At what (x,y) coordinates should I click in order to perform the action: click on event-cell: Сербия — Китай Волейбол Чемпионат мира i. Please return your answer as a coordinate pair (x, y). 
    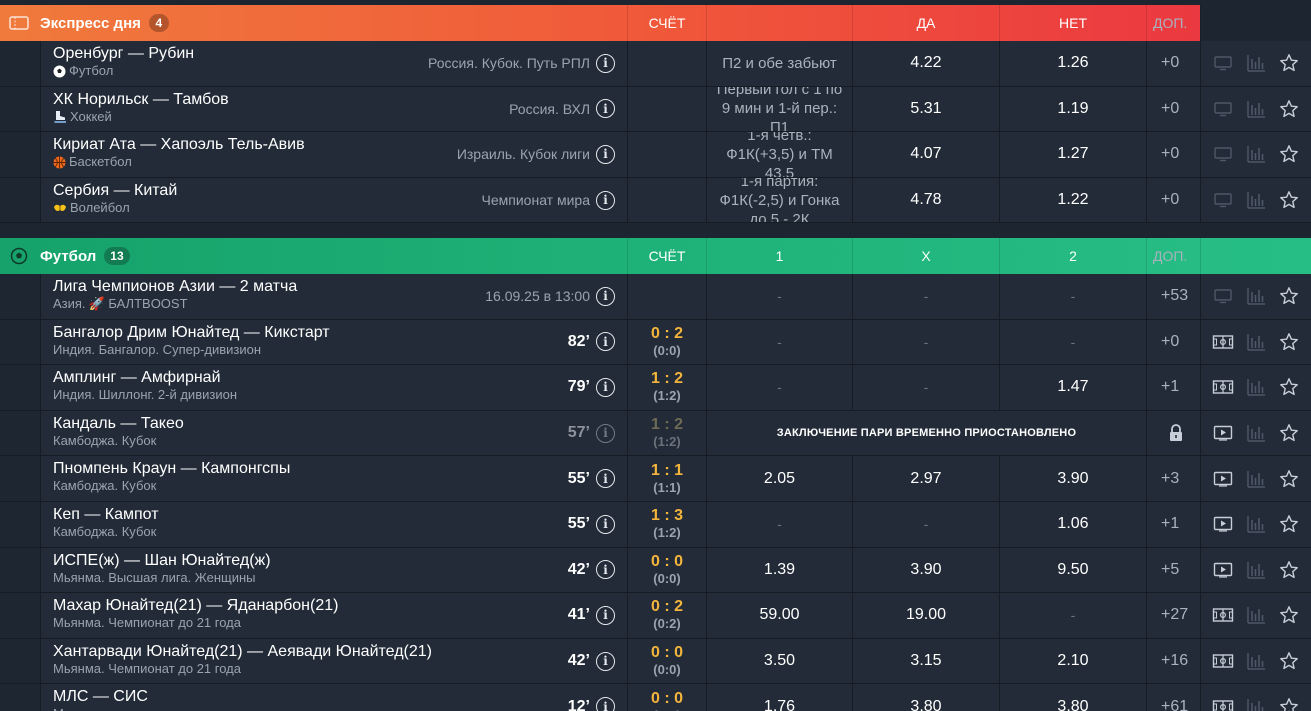
    Looking at the image, I should click on (333, 200).